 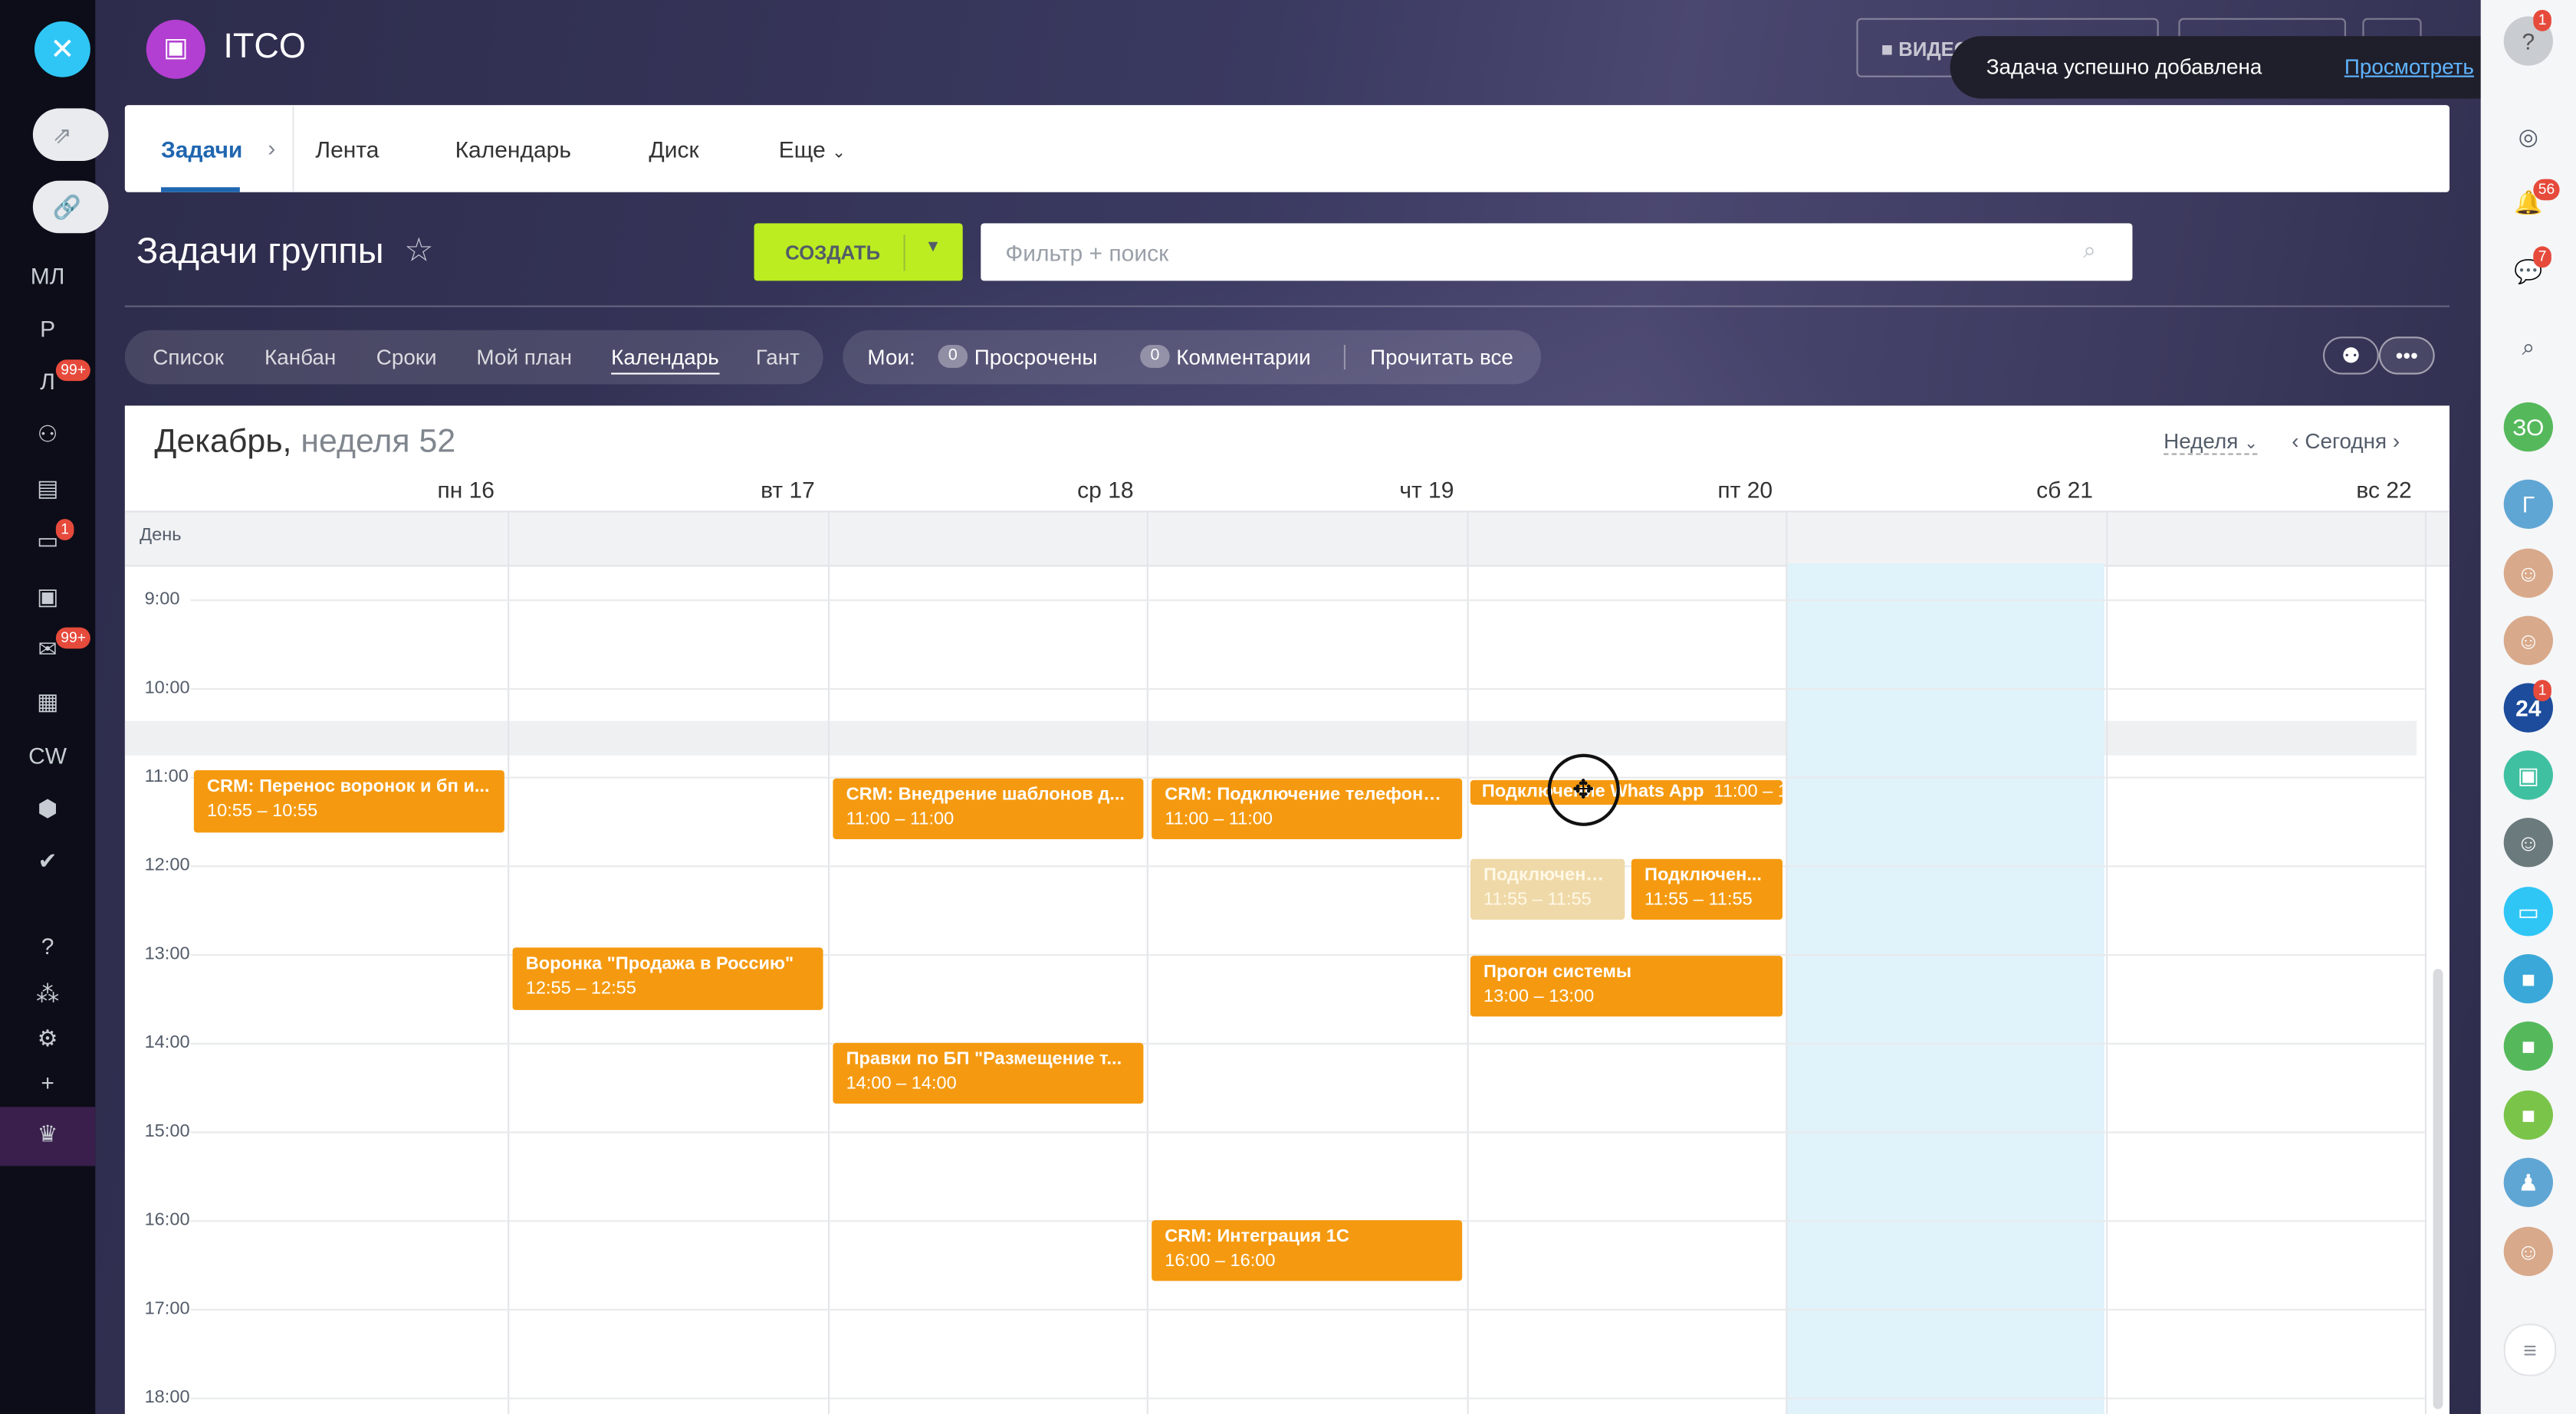 I want to click on view-deadlines: Сроки, so click(x=407, y=357).